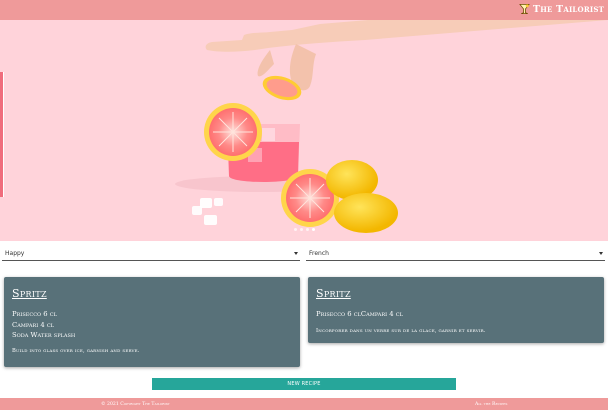 Image resolution: width=608 pixels, height=410 pixels. What do you see at coordinates (34, 314) in the screenshot?
I see `ingredient-item: Prisecco 6 cl` at bounding box center [34, 314].